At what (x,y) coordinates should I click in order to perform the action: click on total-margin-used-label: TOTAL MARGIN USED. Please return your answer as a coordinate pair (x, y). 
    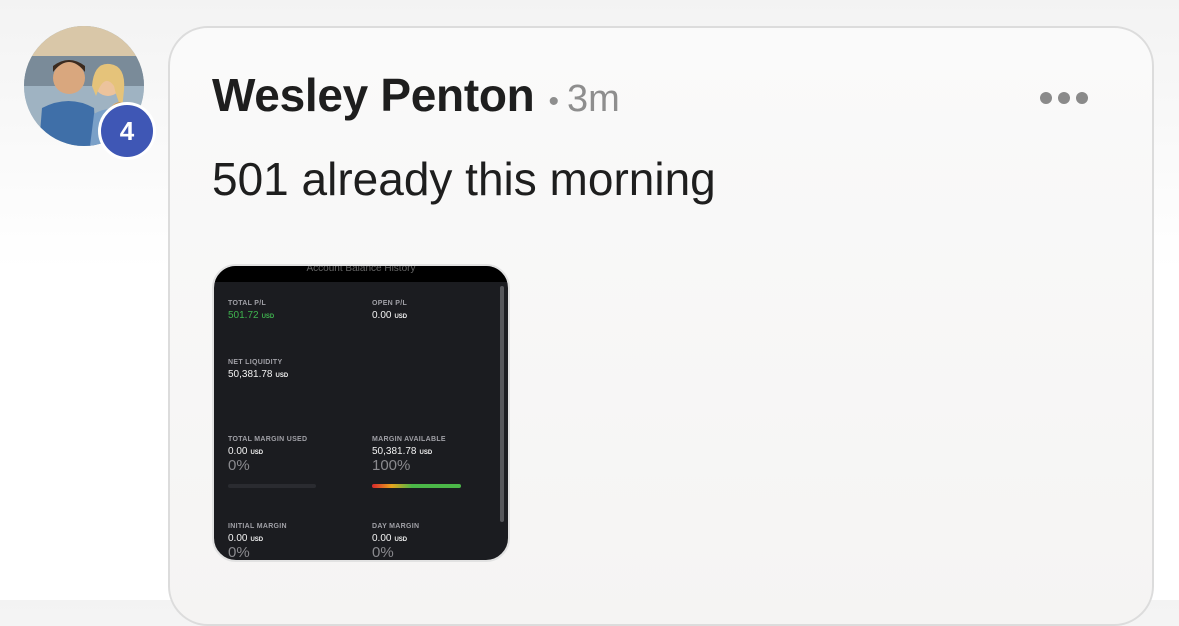
    Looking at the image, I should click on (268, 439).